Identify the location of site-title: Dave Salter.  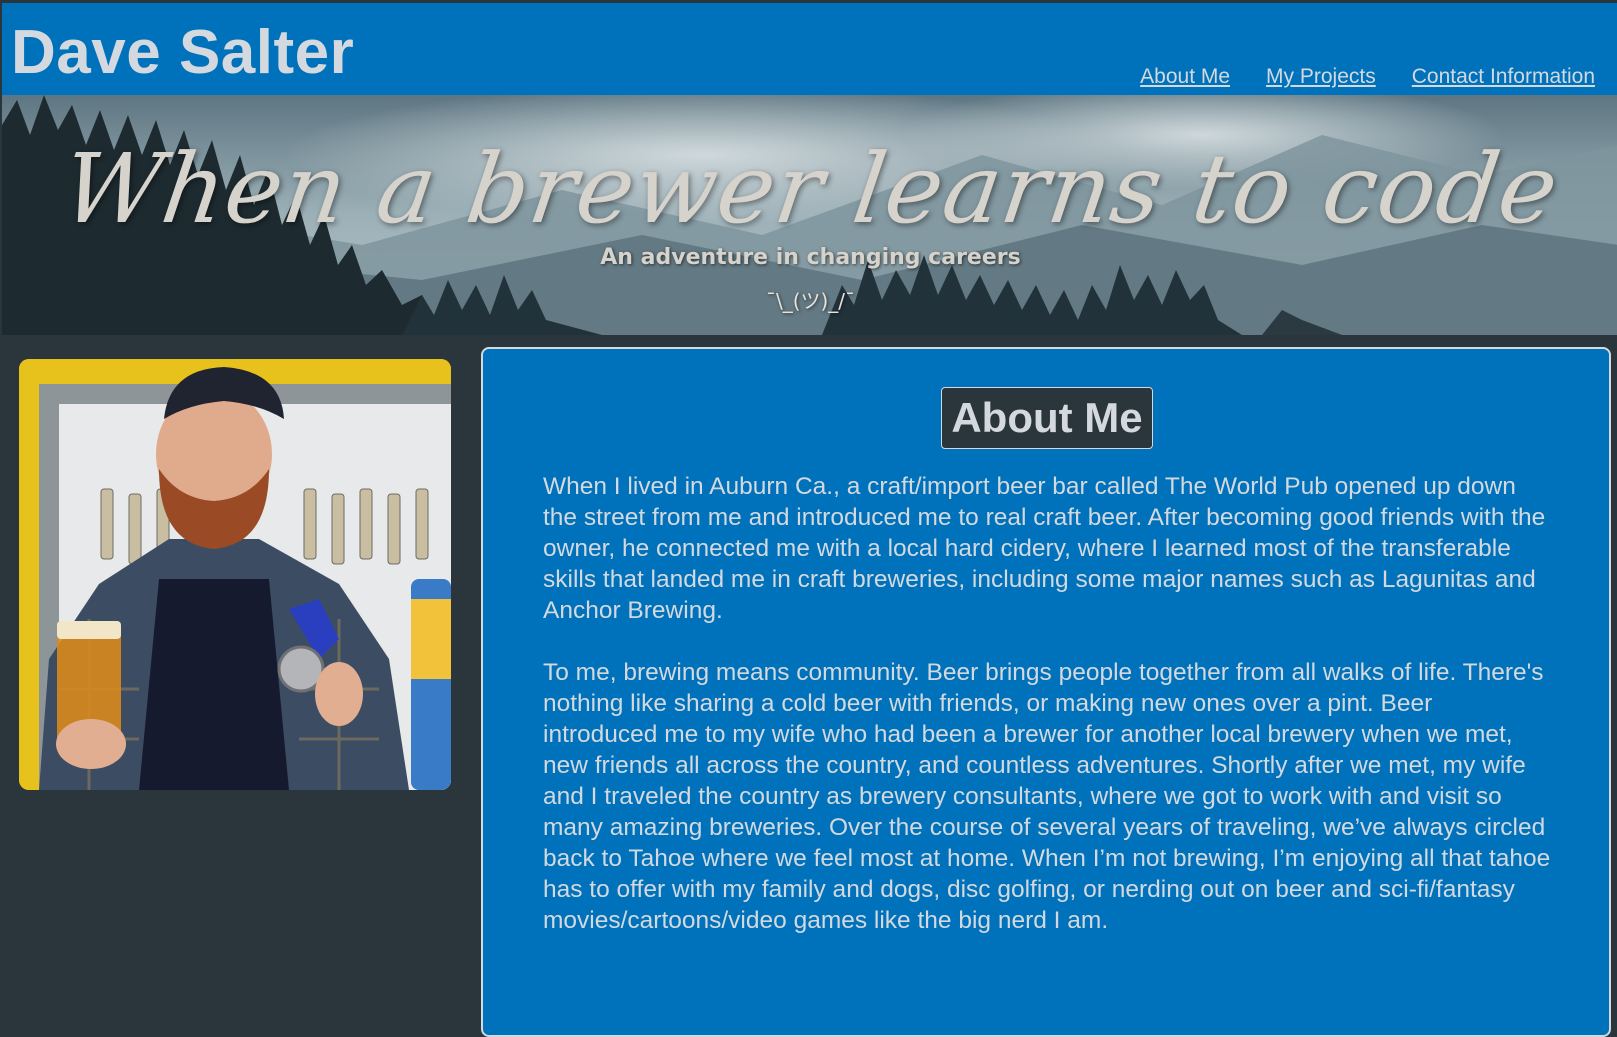
(183, 52).